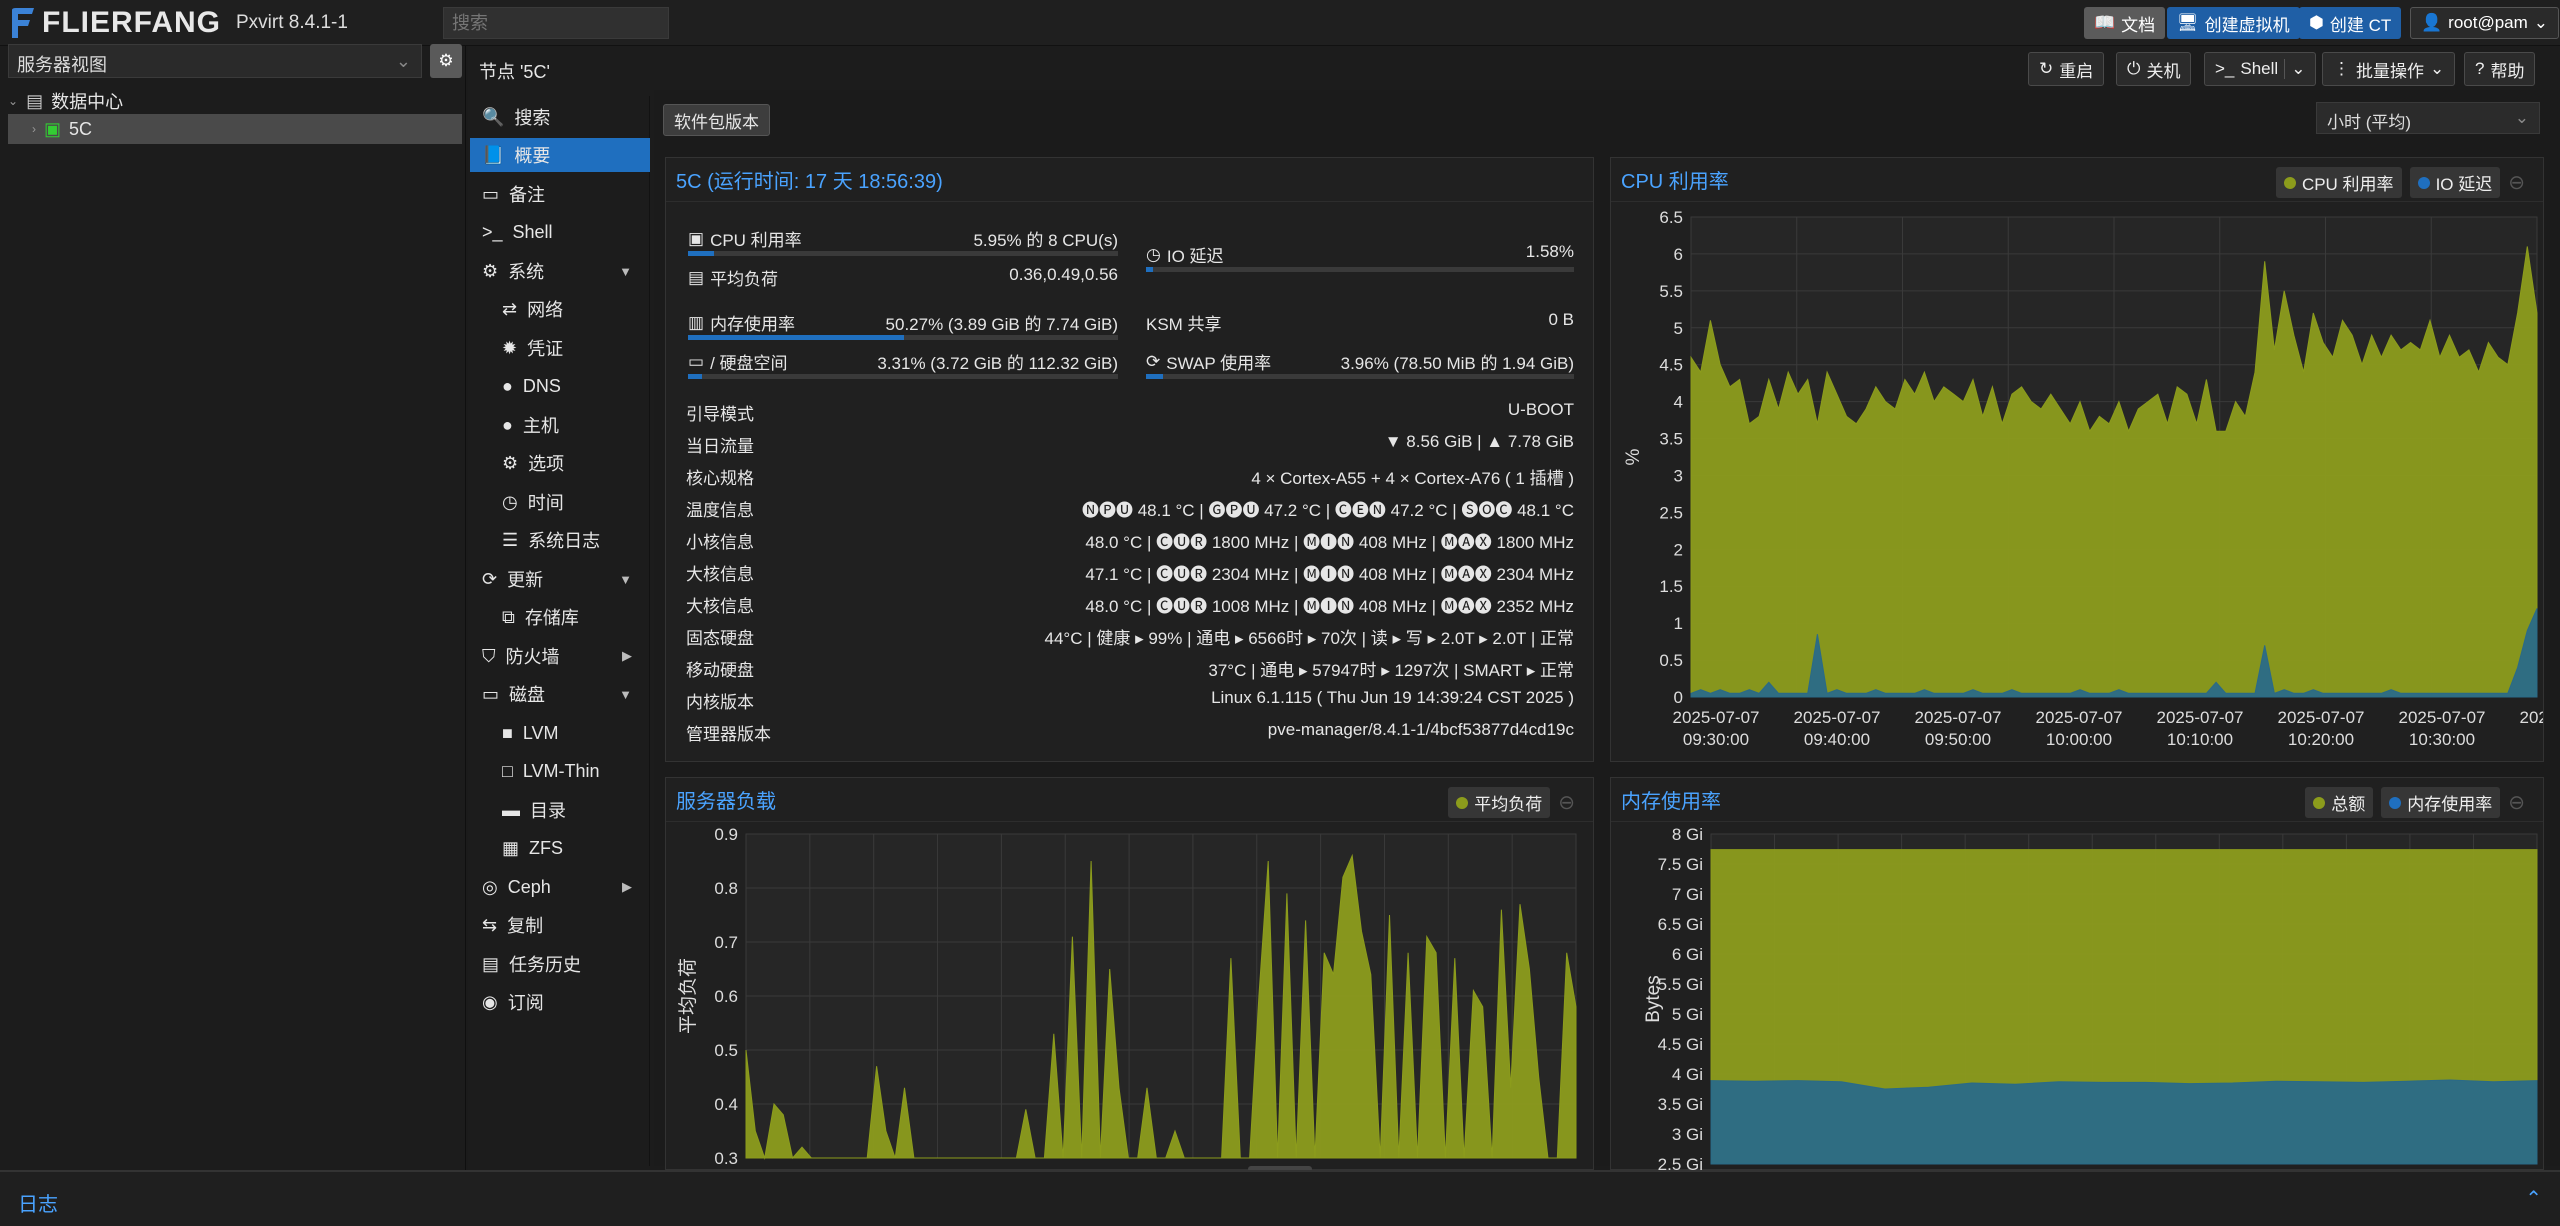  What do you see at coordinates (1127, 996) in the screenshot?
I see `load-chart-svg: 0.9 0.8 0.7 0.6 0.5 0.4 0.3 平均负荷` at bounding box center [1127, 996].